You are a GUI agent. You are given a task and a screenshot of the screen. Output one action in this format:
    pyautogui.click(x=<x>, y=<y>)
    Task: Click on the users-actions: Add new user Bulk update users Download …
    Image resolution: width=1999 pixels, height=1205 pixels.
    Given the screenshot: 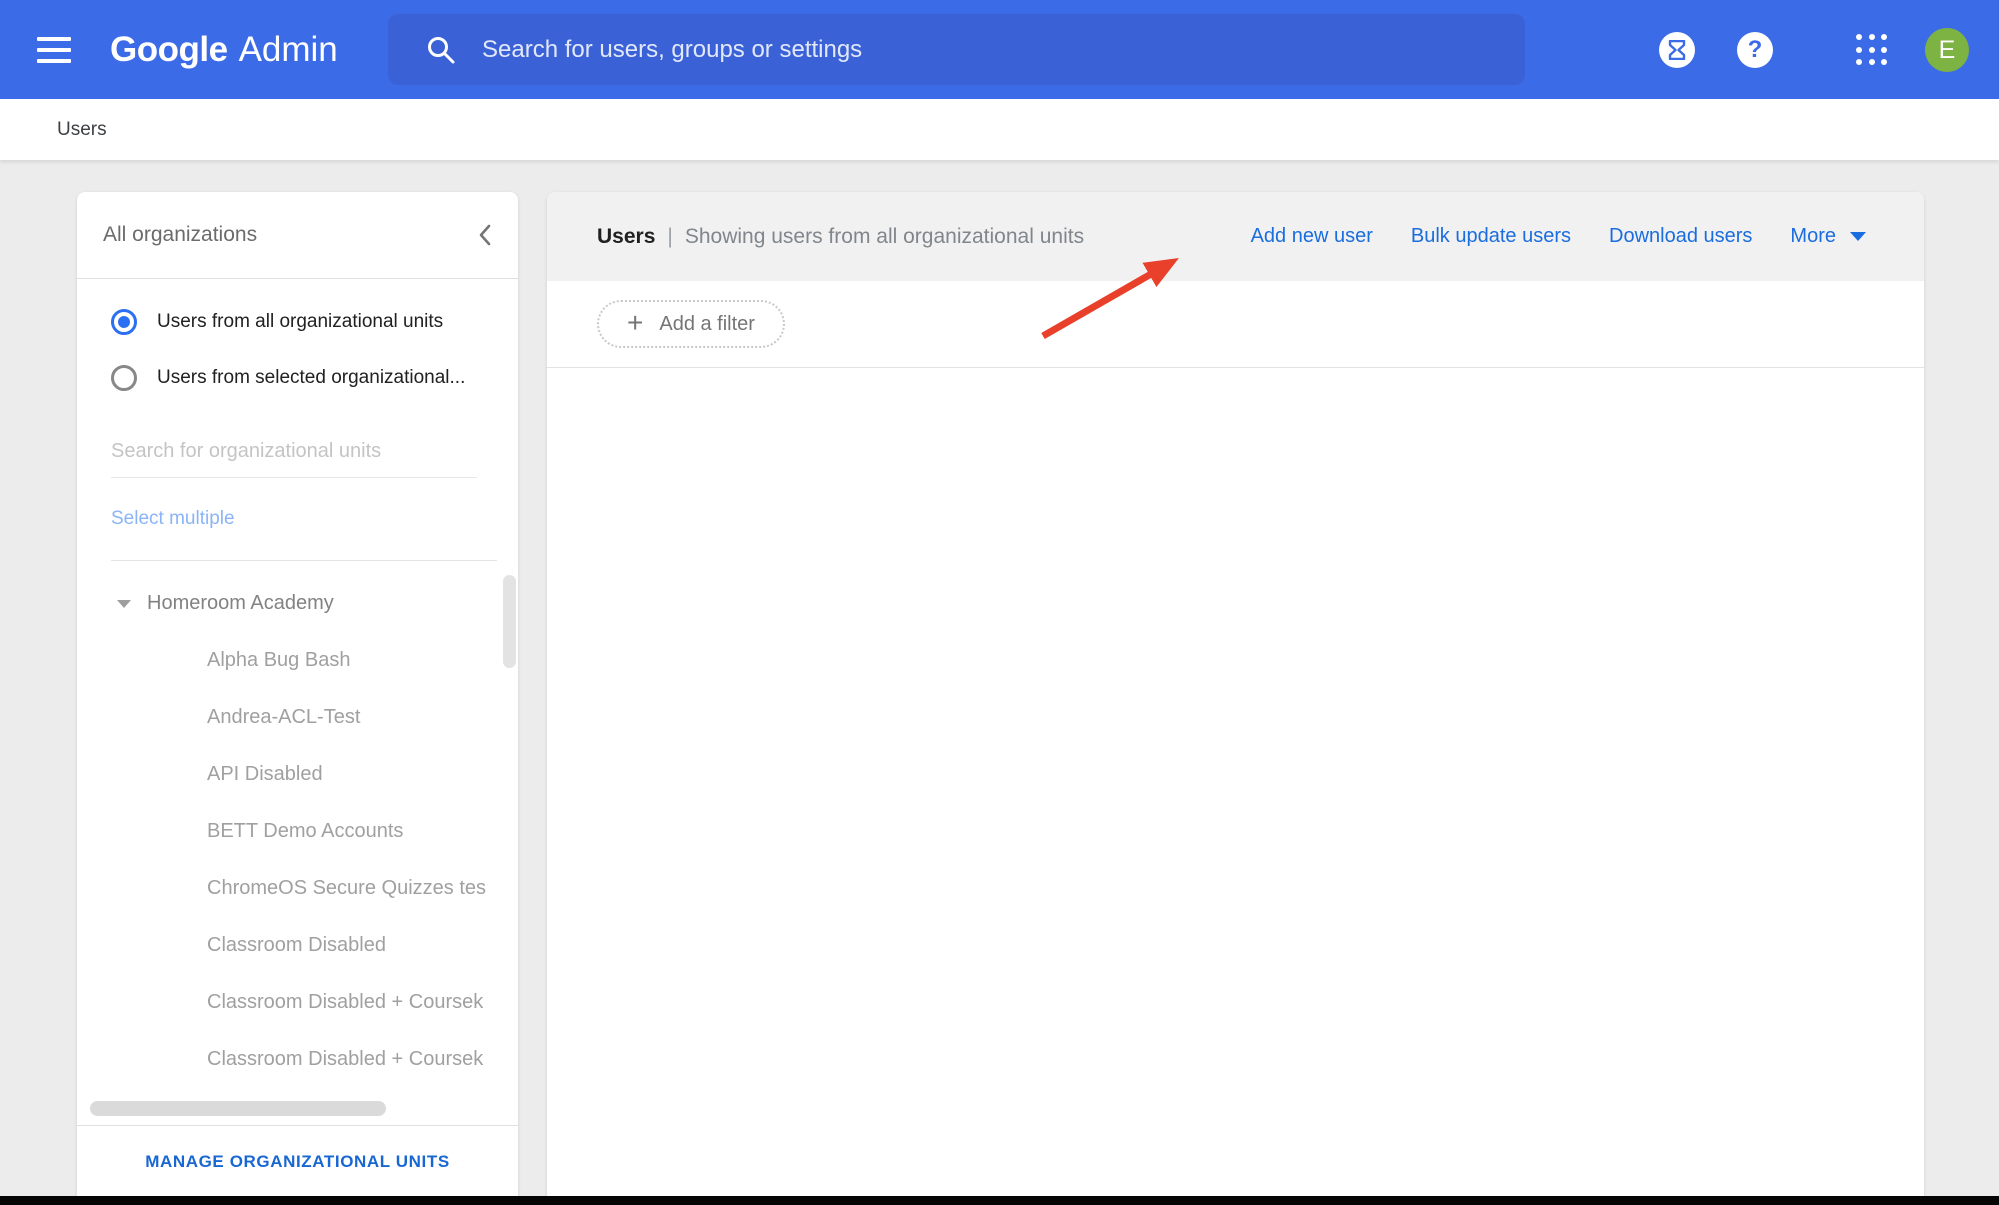 What is the action you would take?
    pyautogui.click(x=1558, y=236)
    